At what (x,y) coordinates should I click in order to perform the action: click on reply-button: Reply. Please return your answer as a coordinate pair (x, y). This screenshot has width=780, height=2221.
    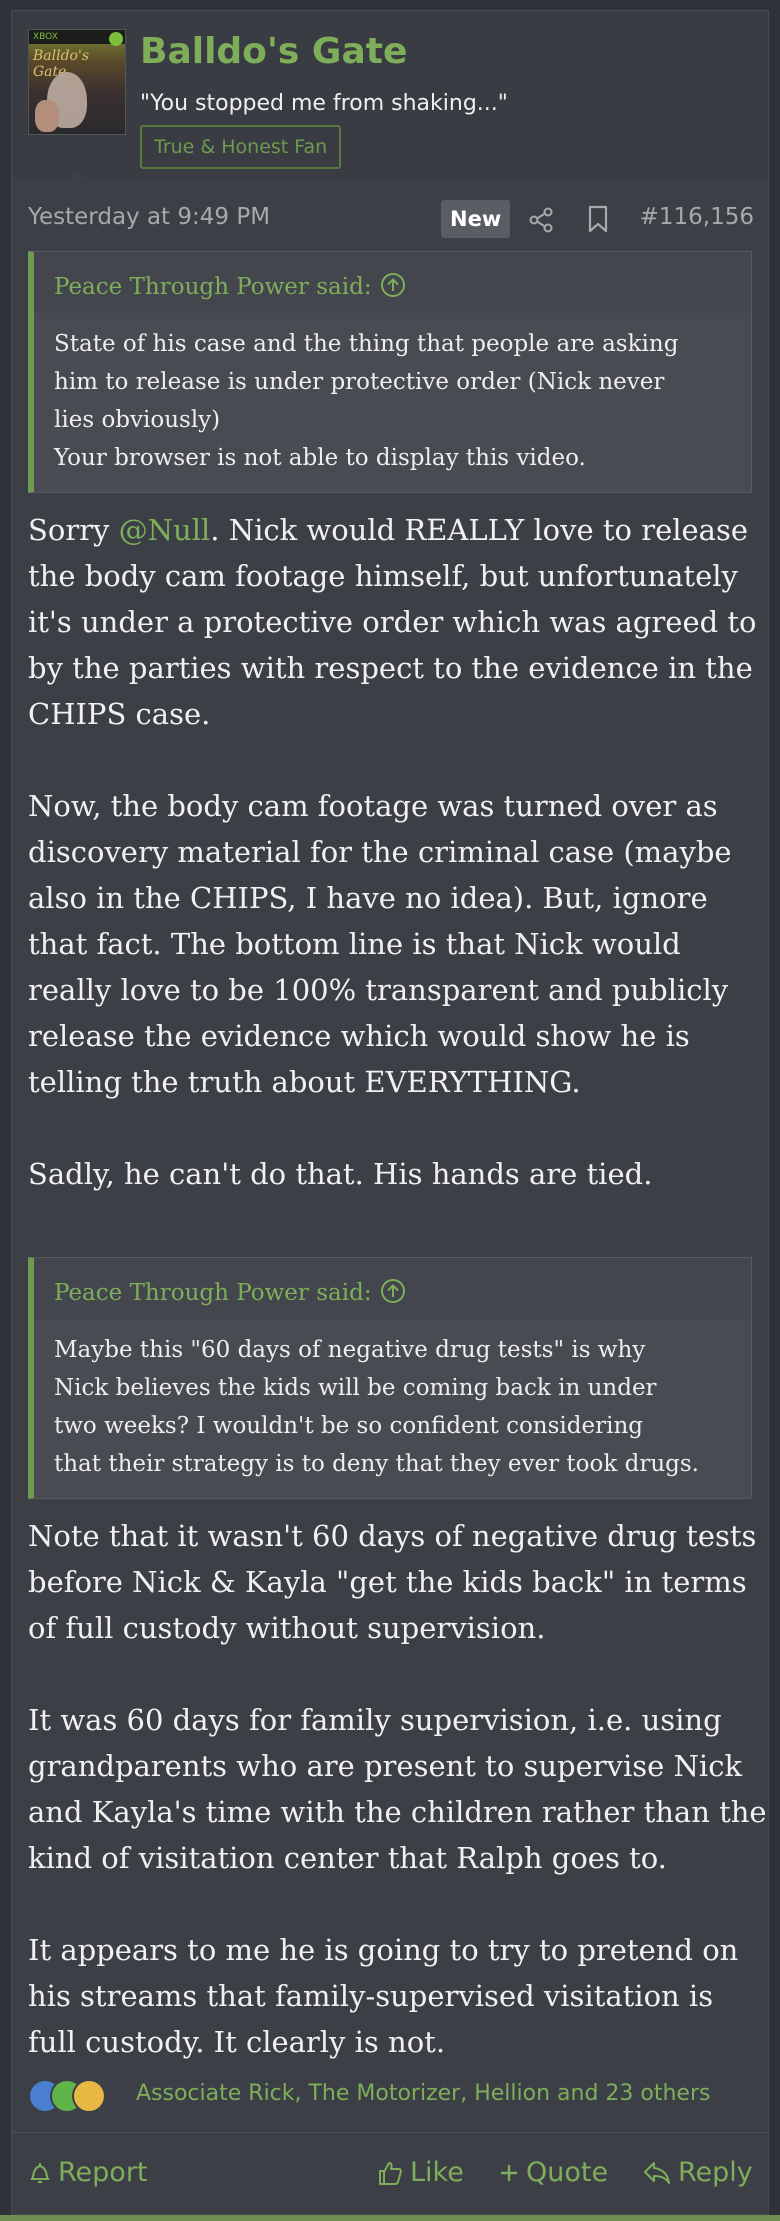
    Looking at the image, I should click on (697, 2172).